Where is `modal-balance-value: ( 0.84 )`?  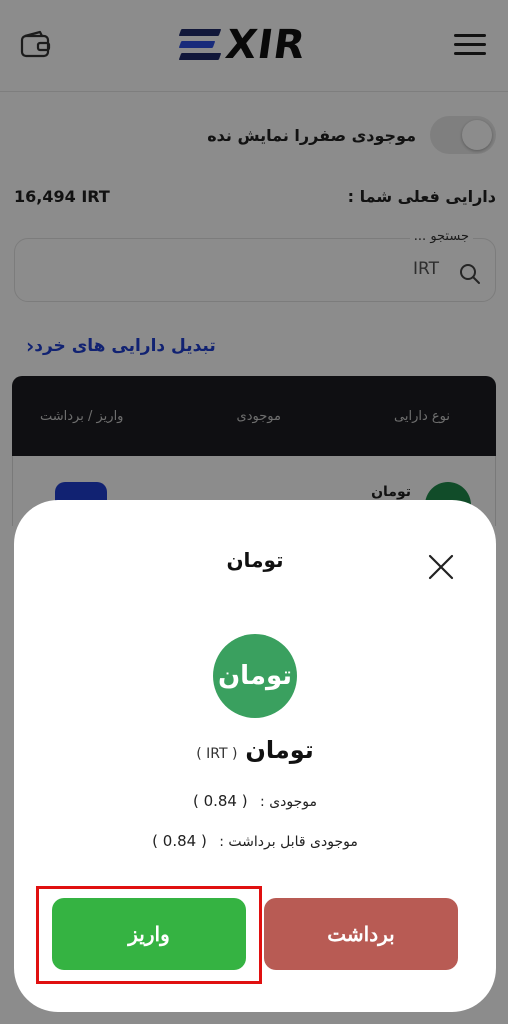 modal-balance-value: ( 0.84 ) is located at coordinates (220, 801).